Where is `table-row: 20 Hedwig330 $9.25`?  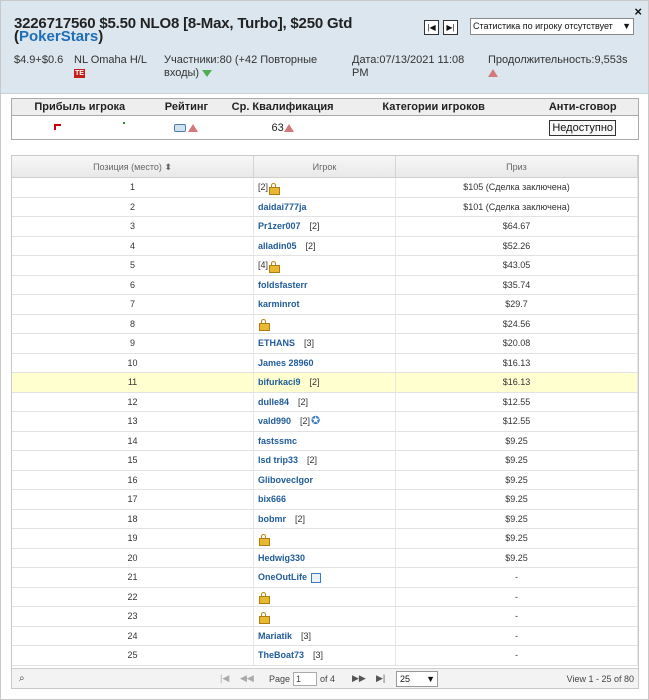
table-row: 20 Hedwig330 $9.25 is located at coordinates (325, 558).